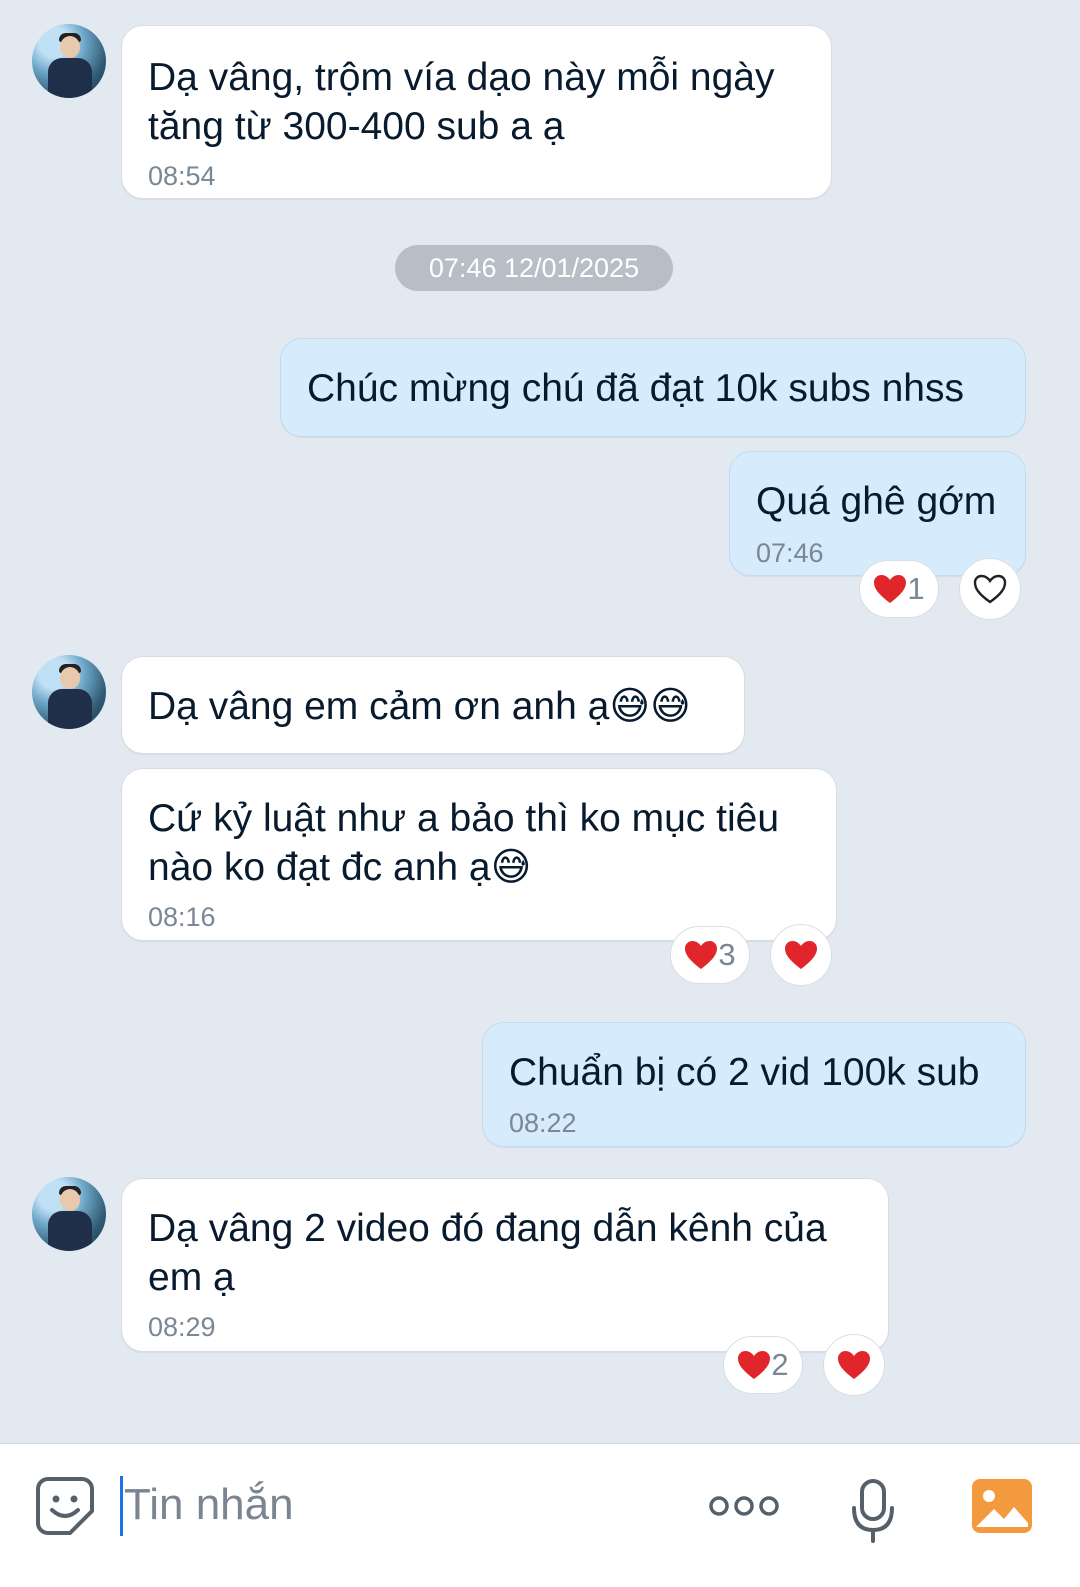  What do you see at coordinates (727, 954) in the screenshot?
I see `reaction-count: 3` at bounding box center [727, 954].